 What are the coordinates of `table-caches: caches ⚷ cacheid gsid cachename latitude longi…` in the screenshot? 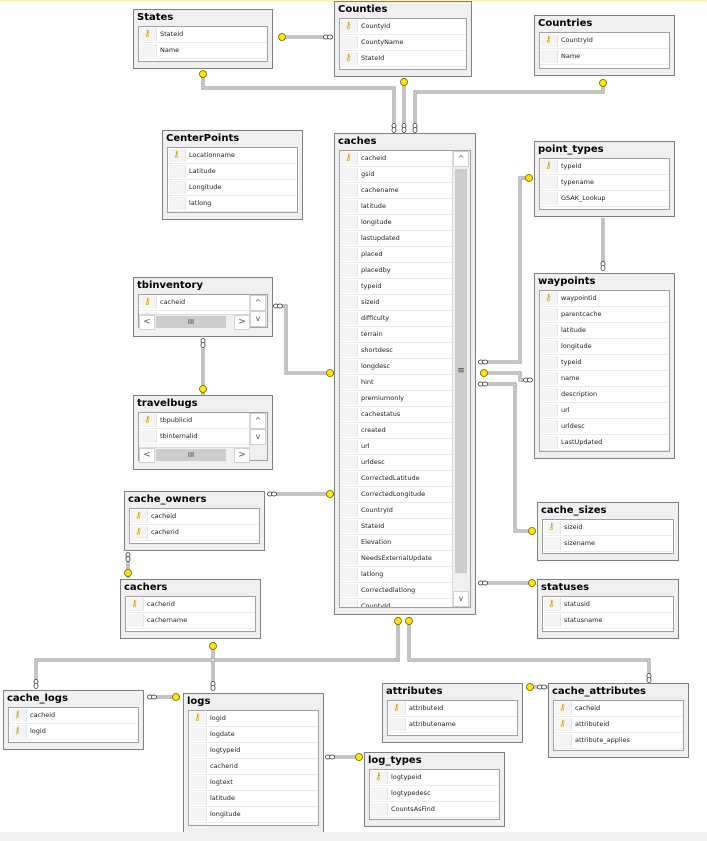 It's located at (405, 374).